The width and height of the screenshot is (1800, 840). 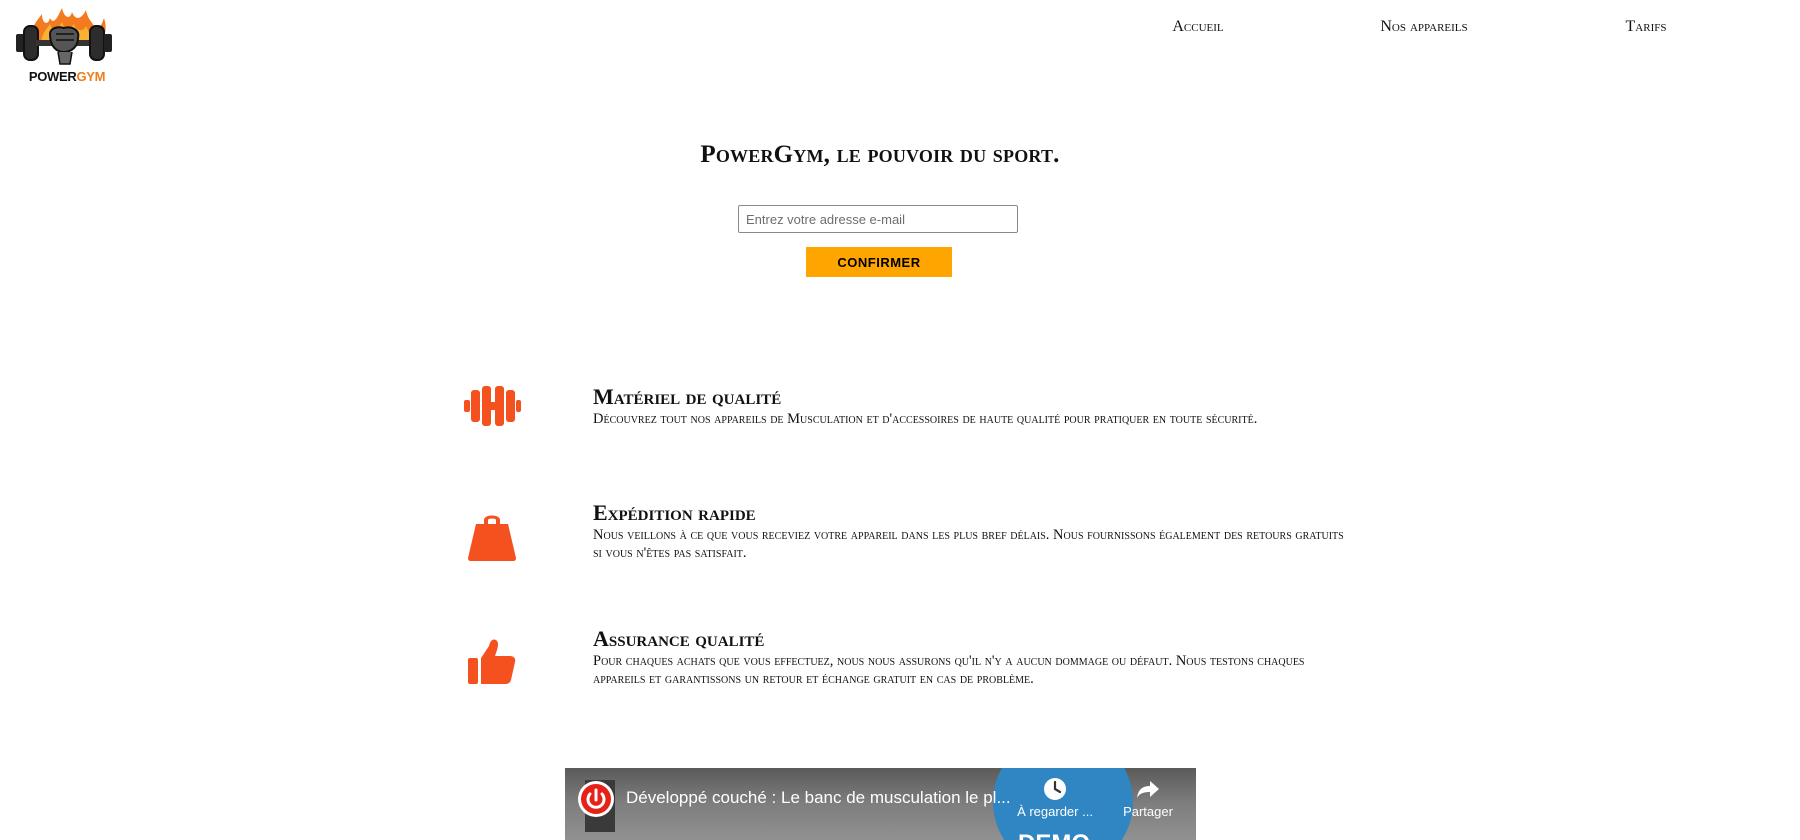 I want to click on confirm-button: CONFIRMER, so click(x=879, y=262).